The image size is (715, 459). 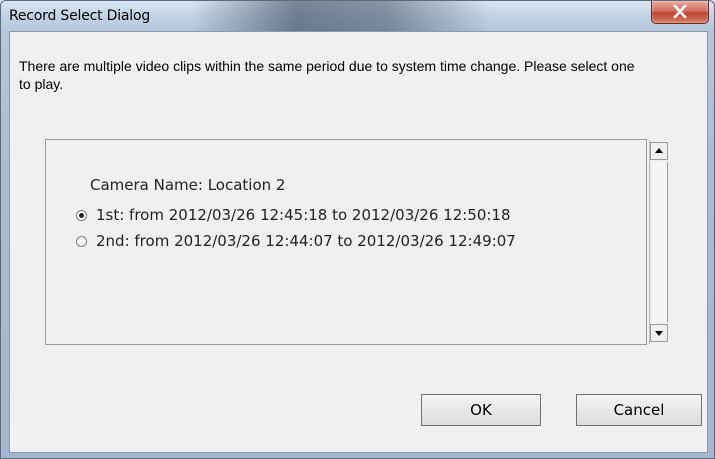 I want to click on vertical-scrollbar, so click(x=658, y=242).